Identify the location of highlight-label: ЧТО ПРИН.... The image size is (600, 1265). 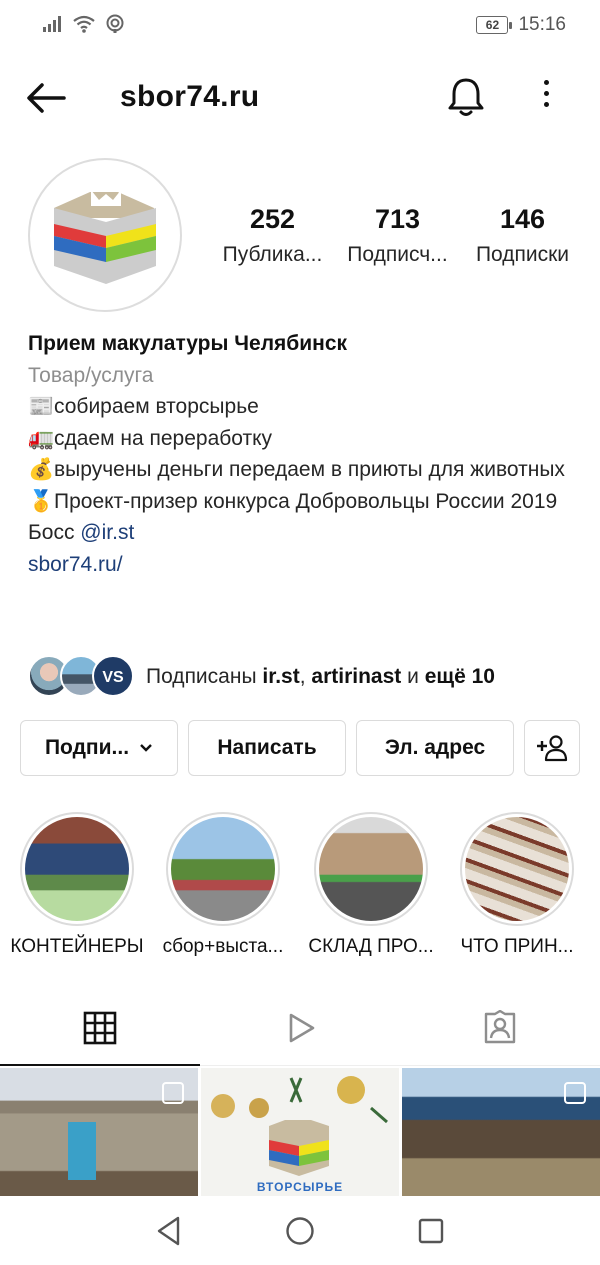
(517, 946).